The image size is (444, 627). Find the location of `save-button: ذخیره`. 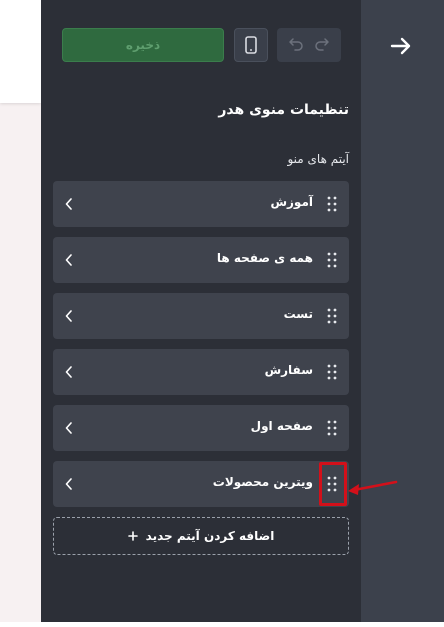

save-button: ذخیره is located at coordinates (143, 45).